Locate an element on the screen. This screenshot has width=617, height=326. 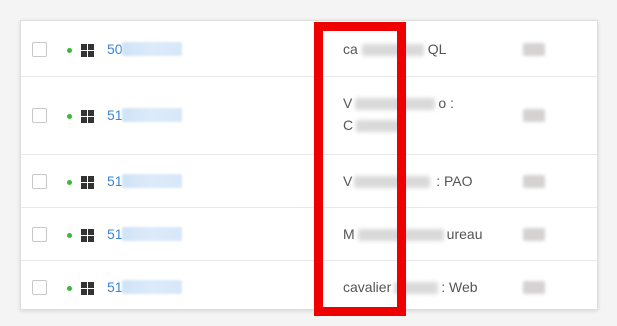
description-end: QL is located at coordinates (437, 49).